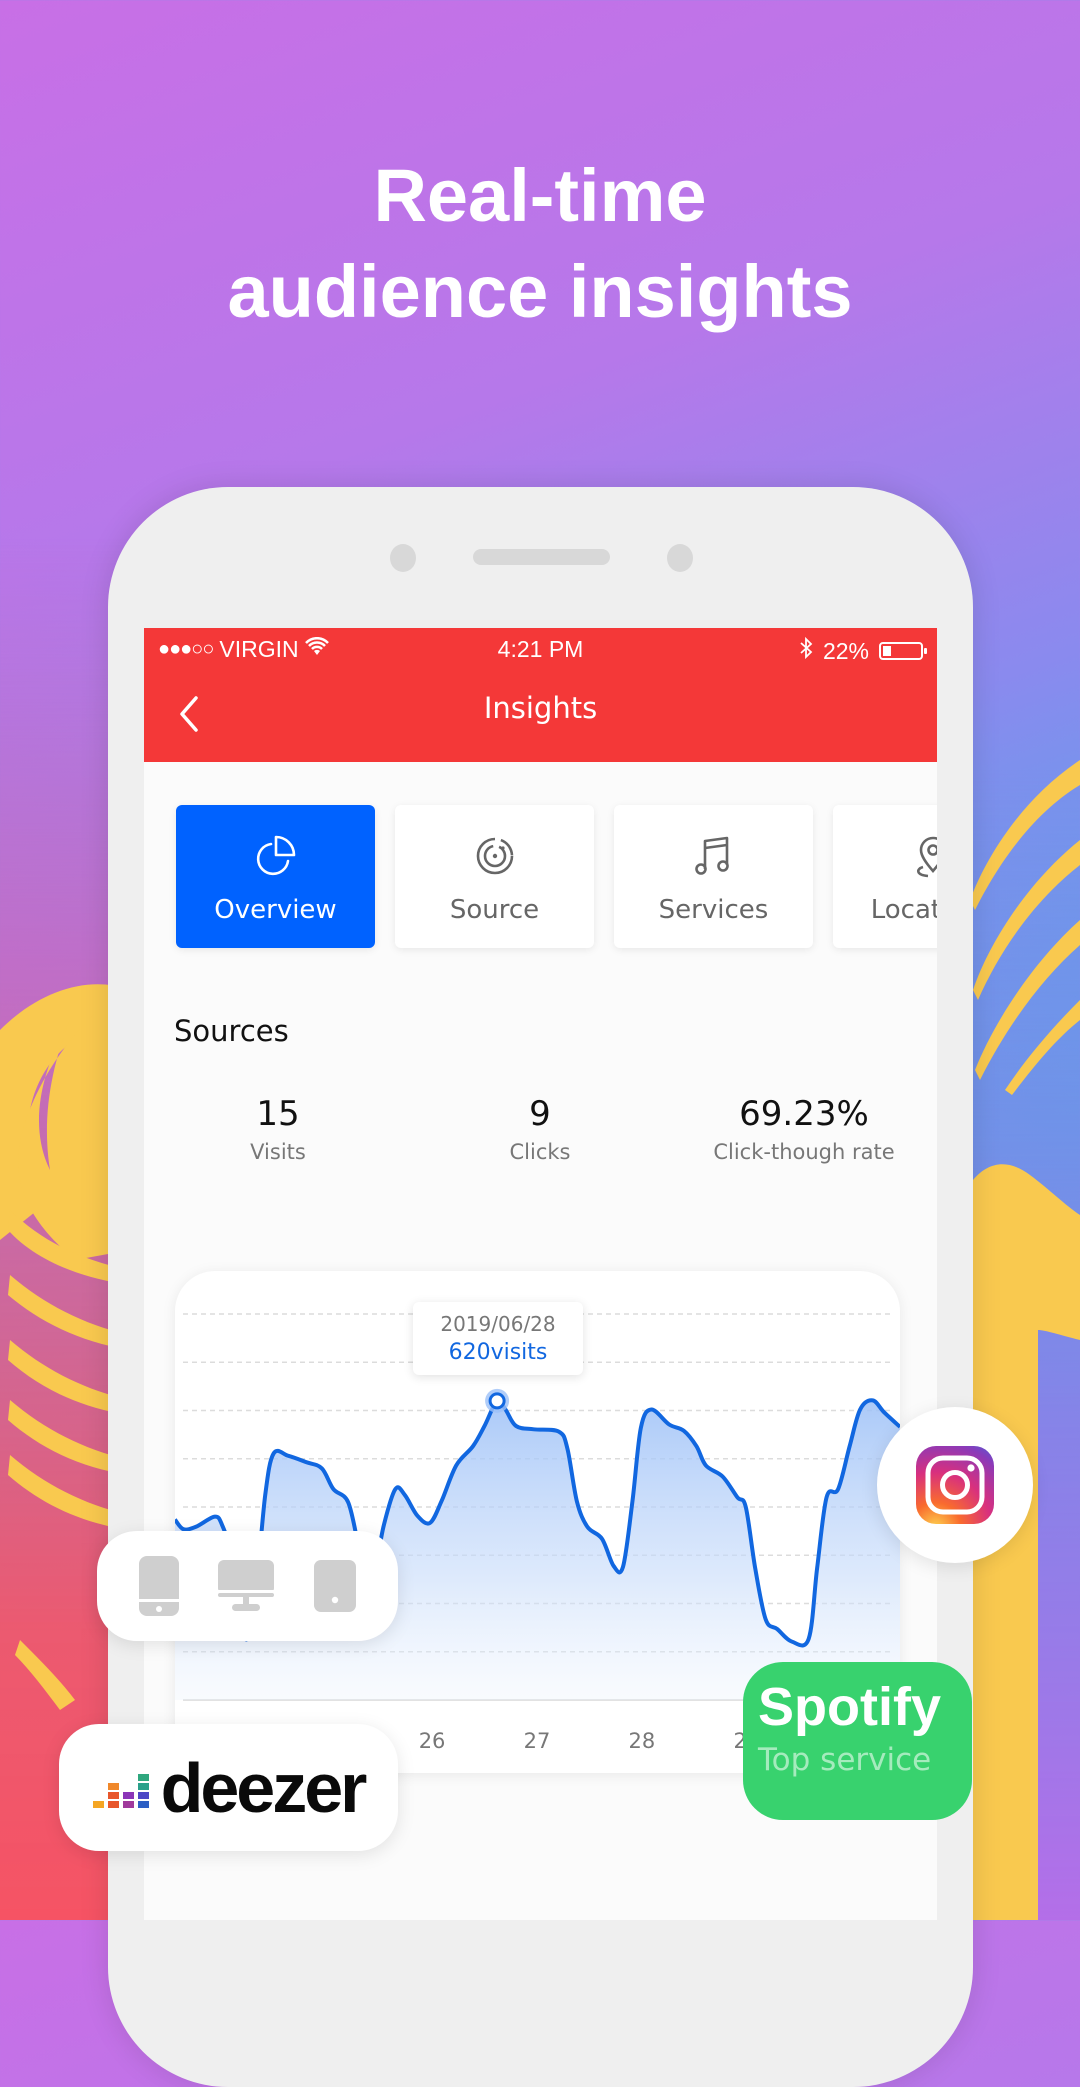 This screenshot has width=1080, height=2087. Describe the element at coordinates (497, 1401) in the screenshot. I see `highlight-point` at that location.